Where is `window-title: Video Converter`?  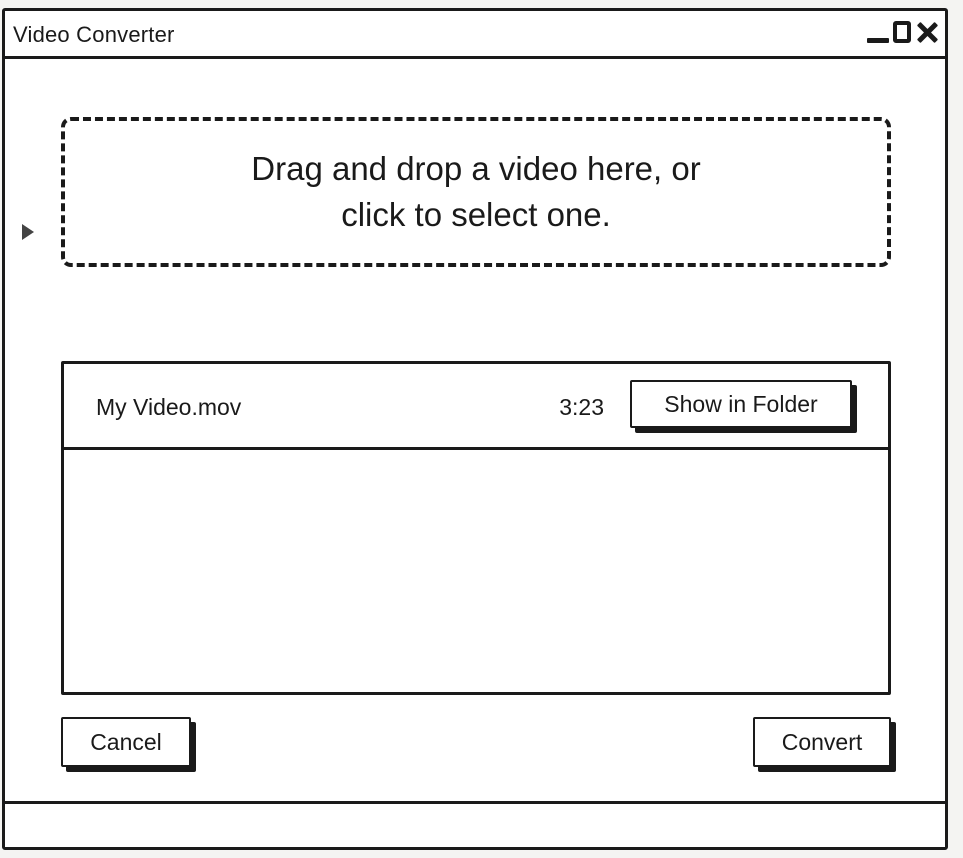 window-title: Video Converter is located at coordinates (94, 34).